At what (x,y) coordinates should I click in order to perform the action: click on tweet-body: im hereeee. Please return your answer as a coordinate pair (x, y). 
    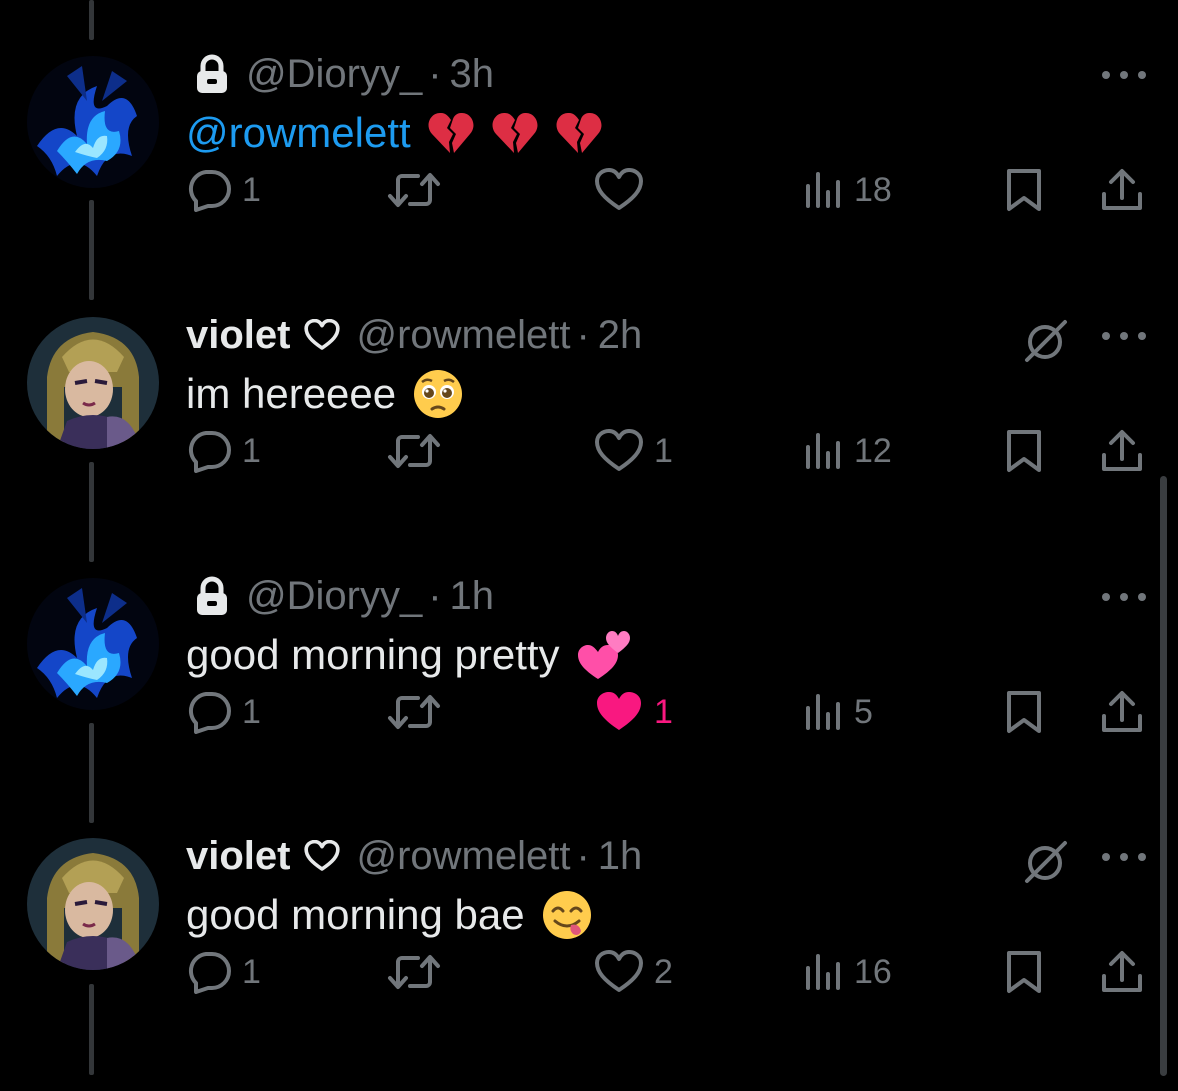
    Looking at the image, I should click on (291, 393).